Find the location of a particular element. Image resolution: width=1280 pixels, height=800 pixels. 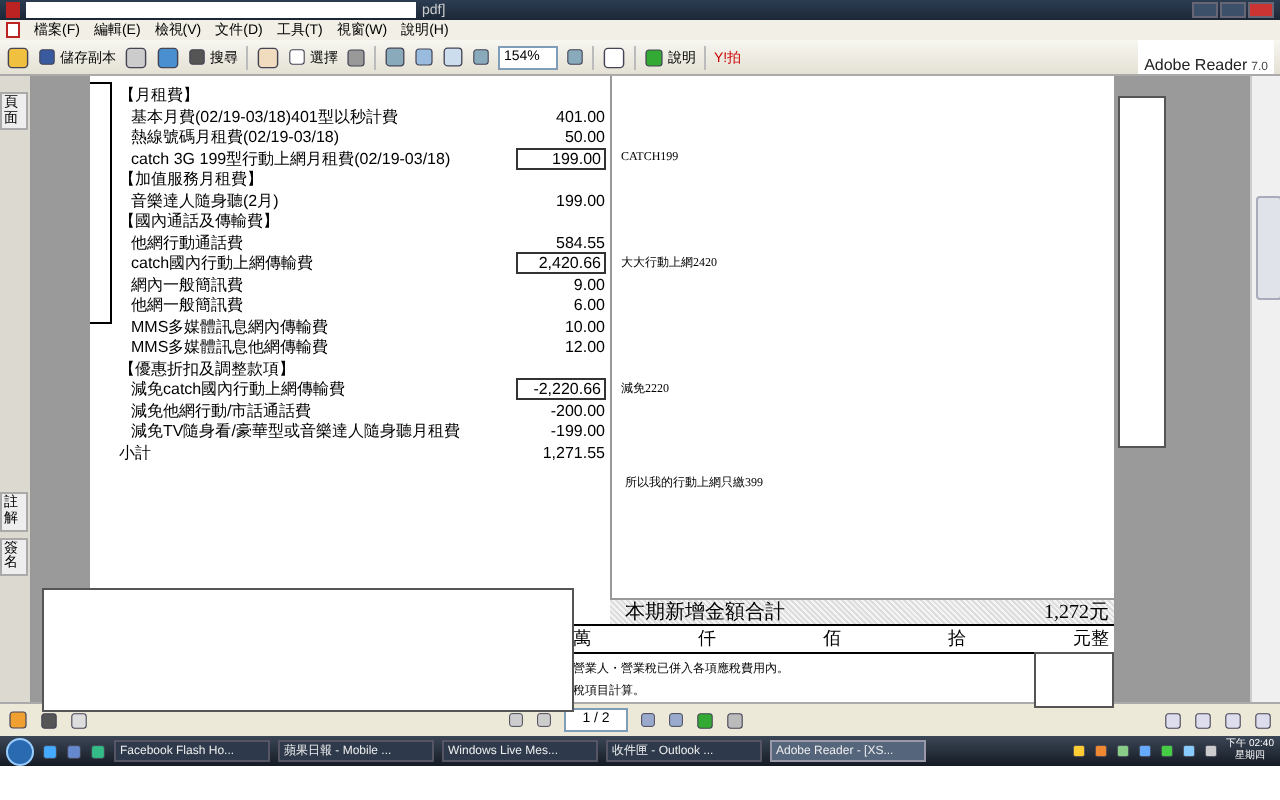

bill-amount: -200.00 is located at coordinates (576, 410).